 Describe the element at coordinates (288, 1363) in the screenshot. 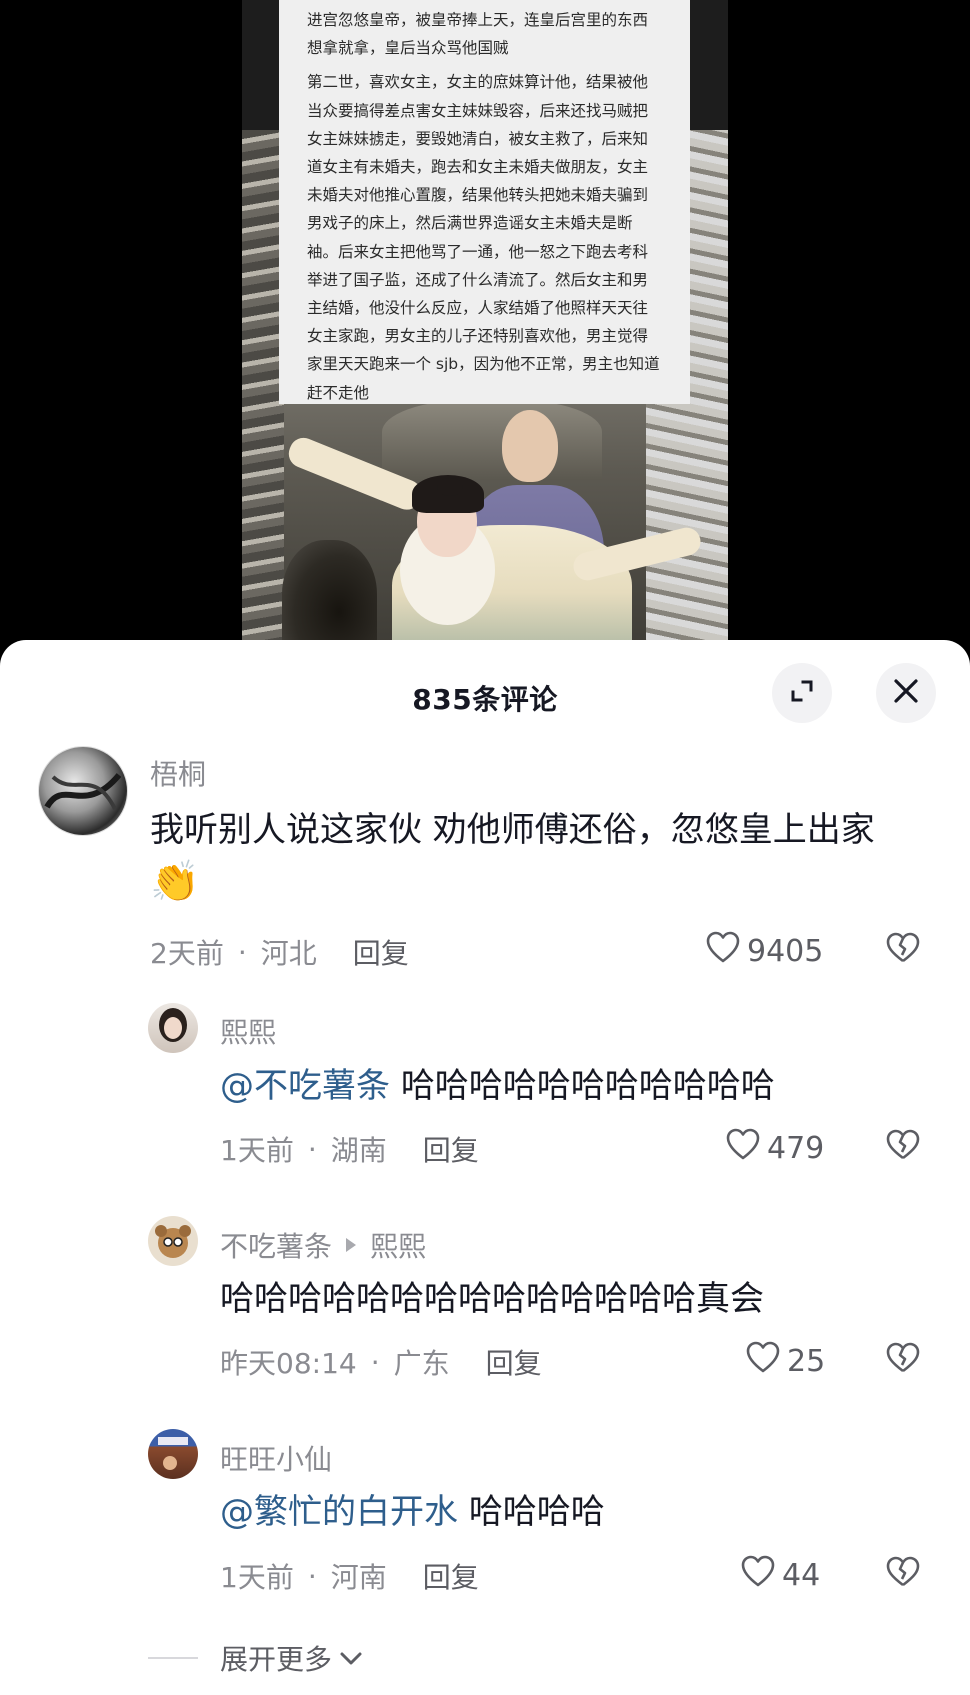

I see `reply-time: 昨天08:14` at that location.